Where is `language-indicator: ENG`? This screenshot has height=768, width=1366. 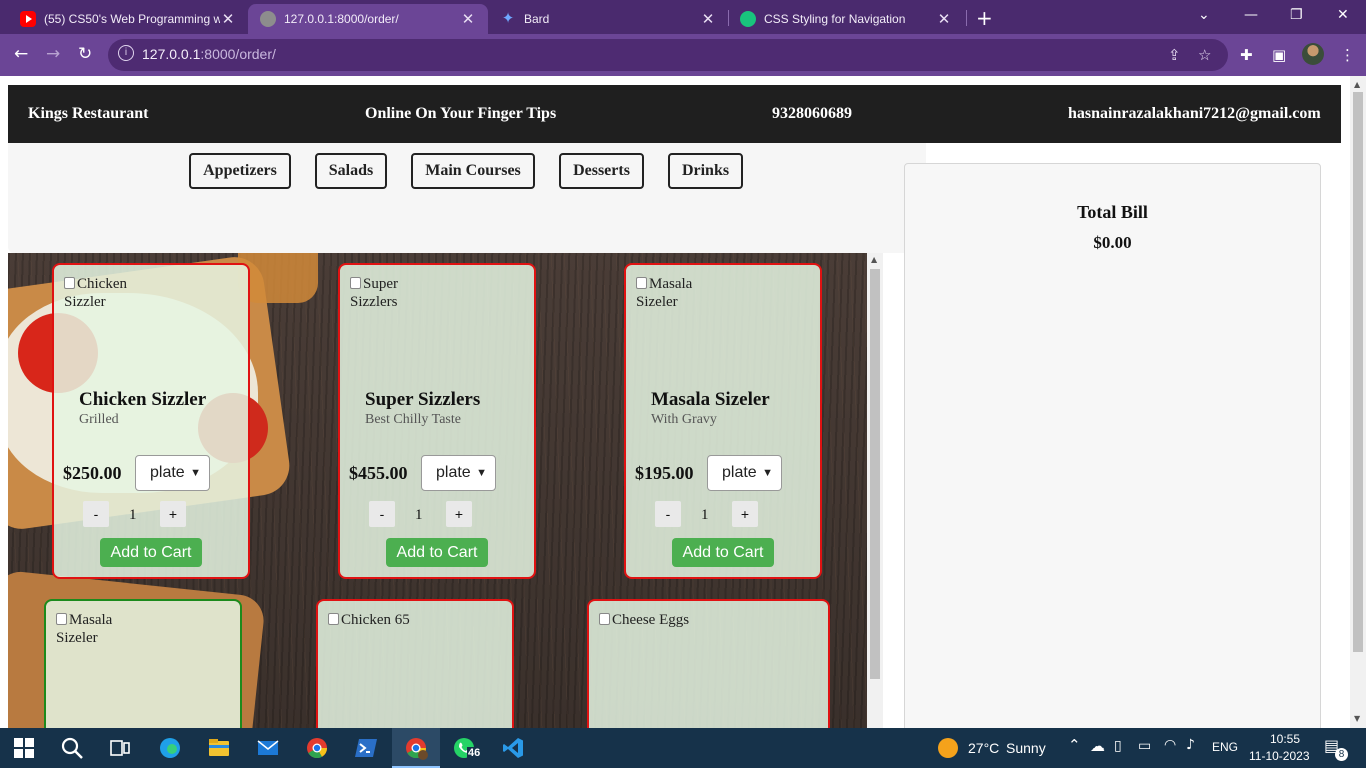 language-indicator: ENG is located at coordinates (1225, 747).